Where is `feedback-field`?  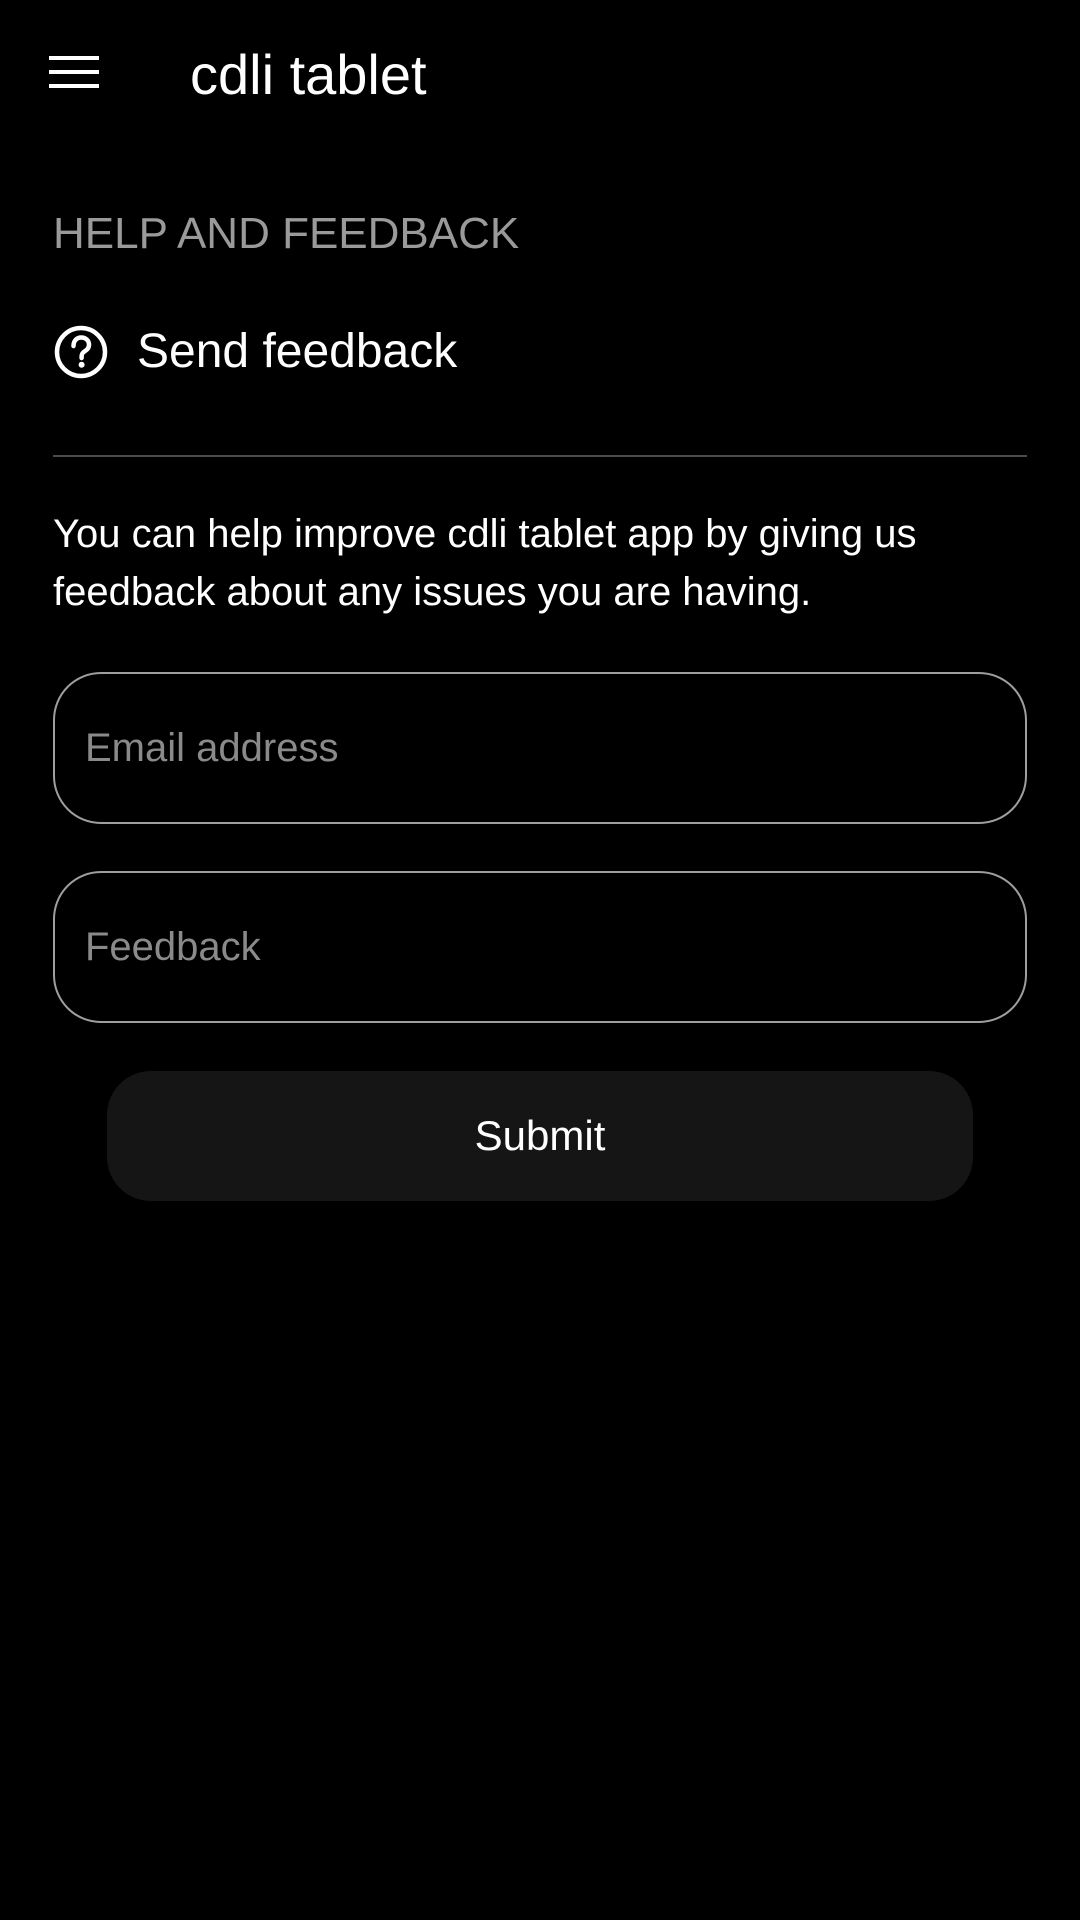
feedback-field is located at coordinates (540, 947).